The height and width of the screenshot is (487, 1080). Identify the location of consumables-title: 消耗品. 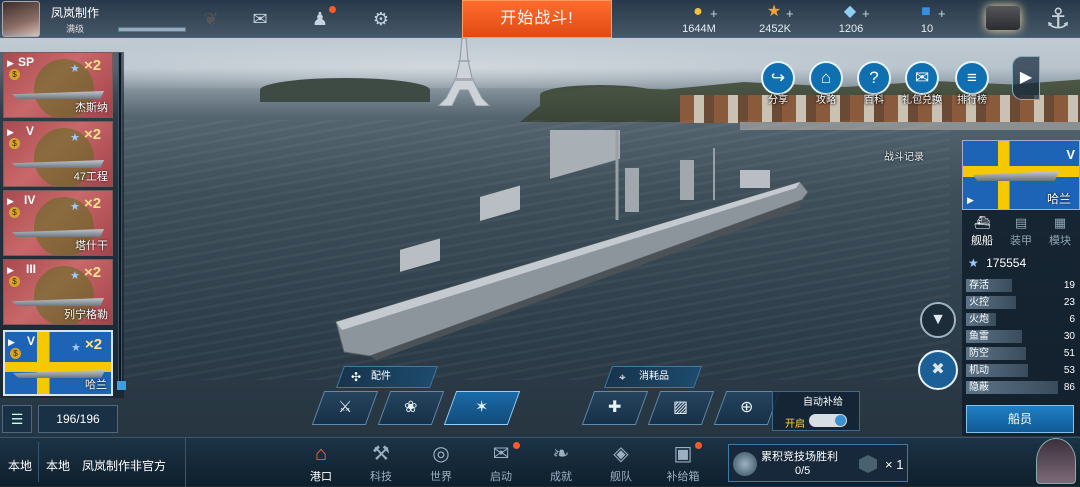
(654, 376).